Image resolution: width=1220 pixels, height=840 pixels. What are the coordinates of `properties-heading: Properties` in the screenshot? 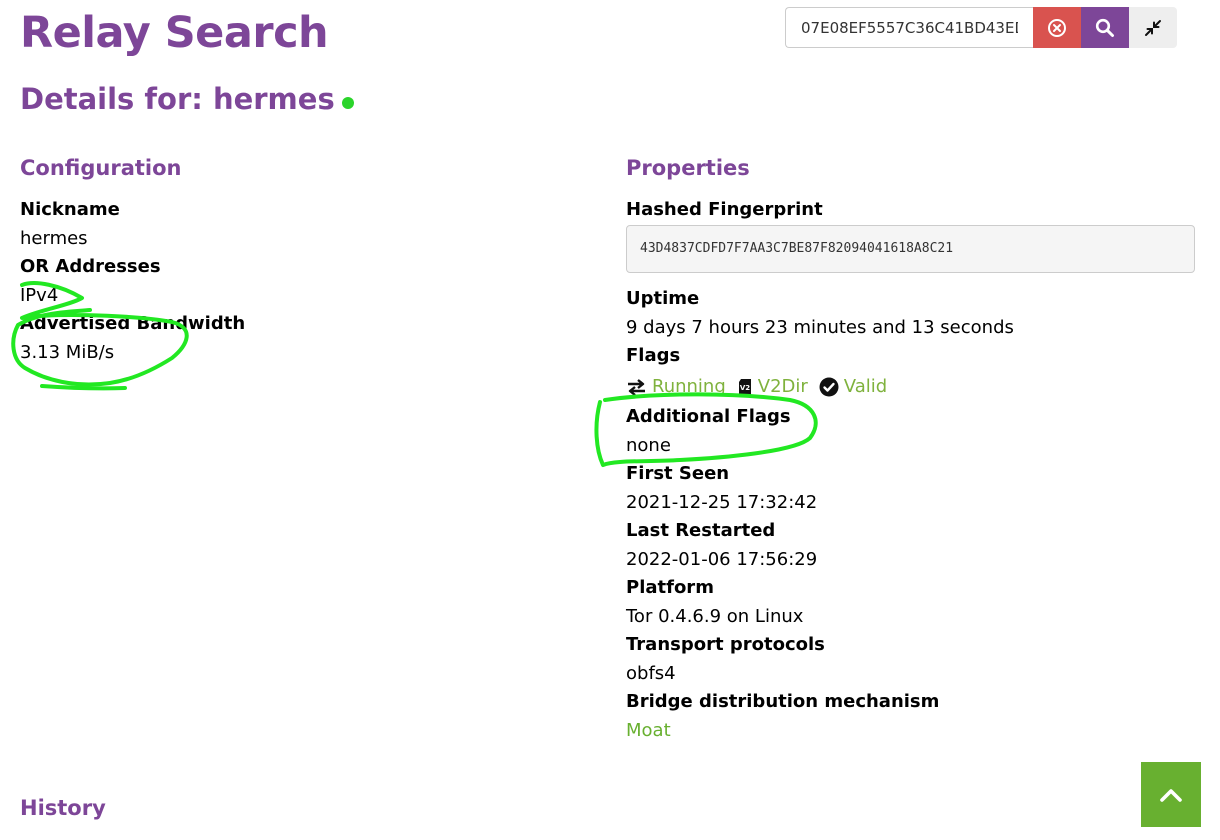 It's located at (688, 168).